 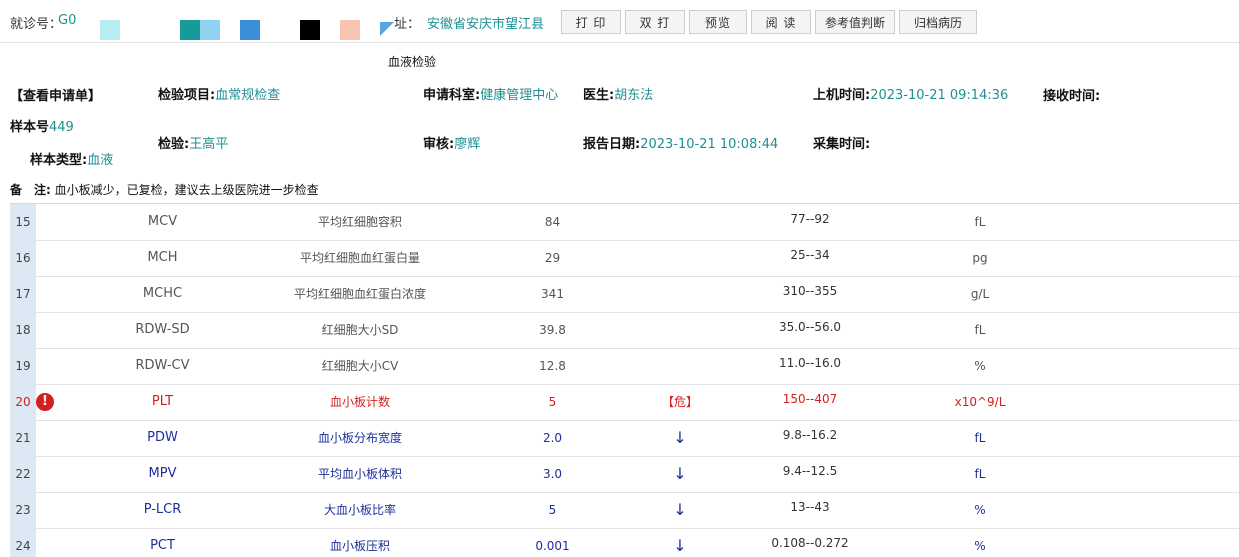 What do you see at coordinates (810, 219) in the screenshot?
I see `reference-range: 77--92` at bounding box center [810, 219].